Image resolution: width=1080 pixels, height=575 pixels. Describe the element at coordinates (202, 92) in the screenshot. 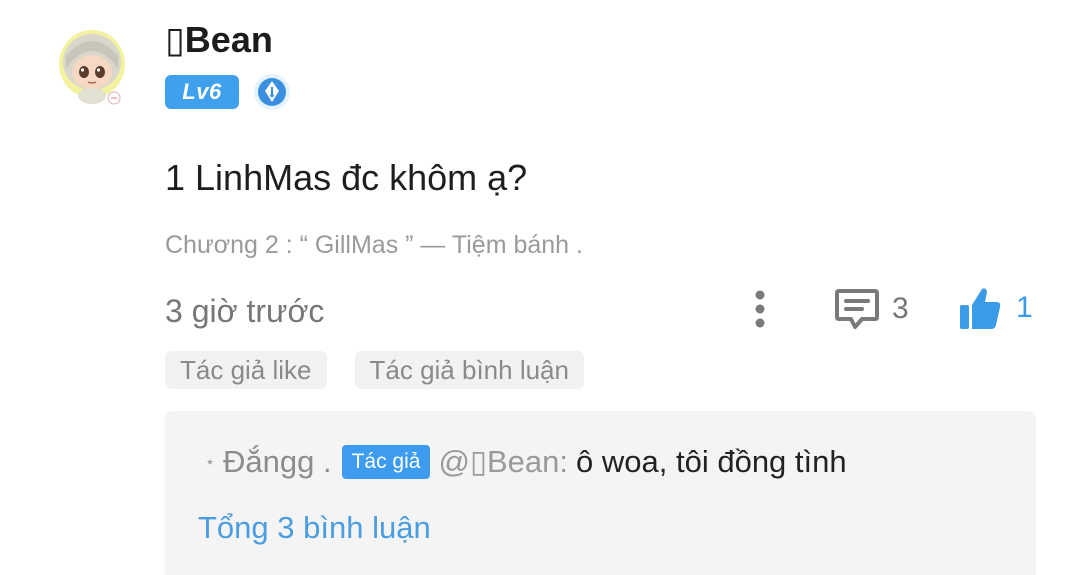

I see `level-badge: Lv6` at that location.